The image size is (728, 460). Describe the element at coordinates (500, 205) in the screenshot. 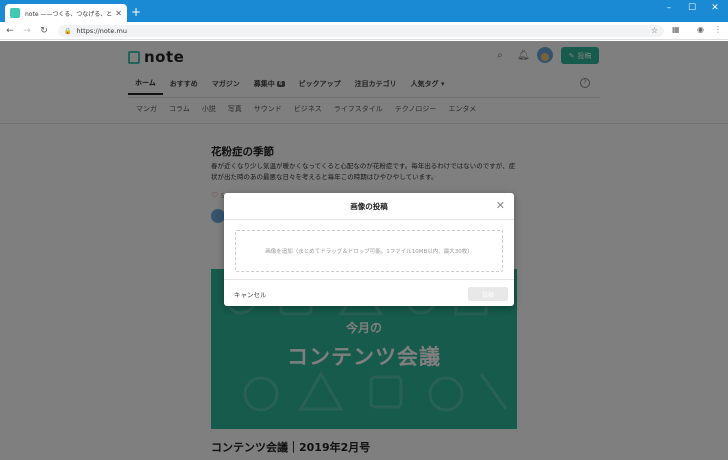

I see `close-icon: ✕` at that location.